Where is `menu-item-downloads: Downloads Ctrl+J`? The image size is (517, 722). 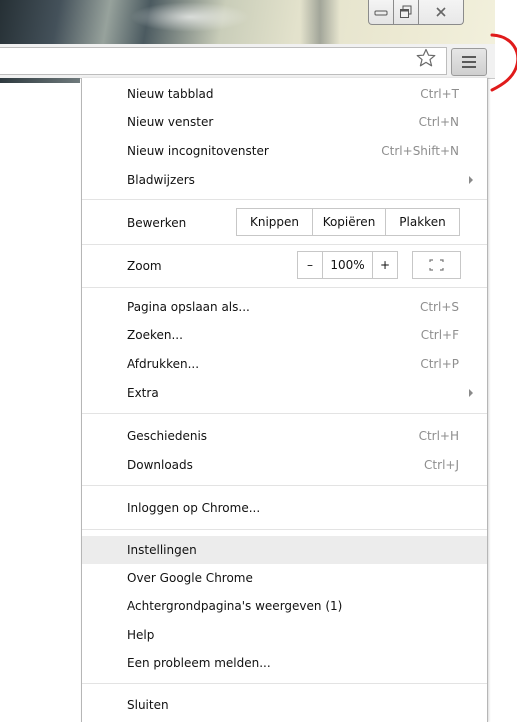
menu-item-downloads: Downloads Ctrl+J is located at coordinates (284, 465).